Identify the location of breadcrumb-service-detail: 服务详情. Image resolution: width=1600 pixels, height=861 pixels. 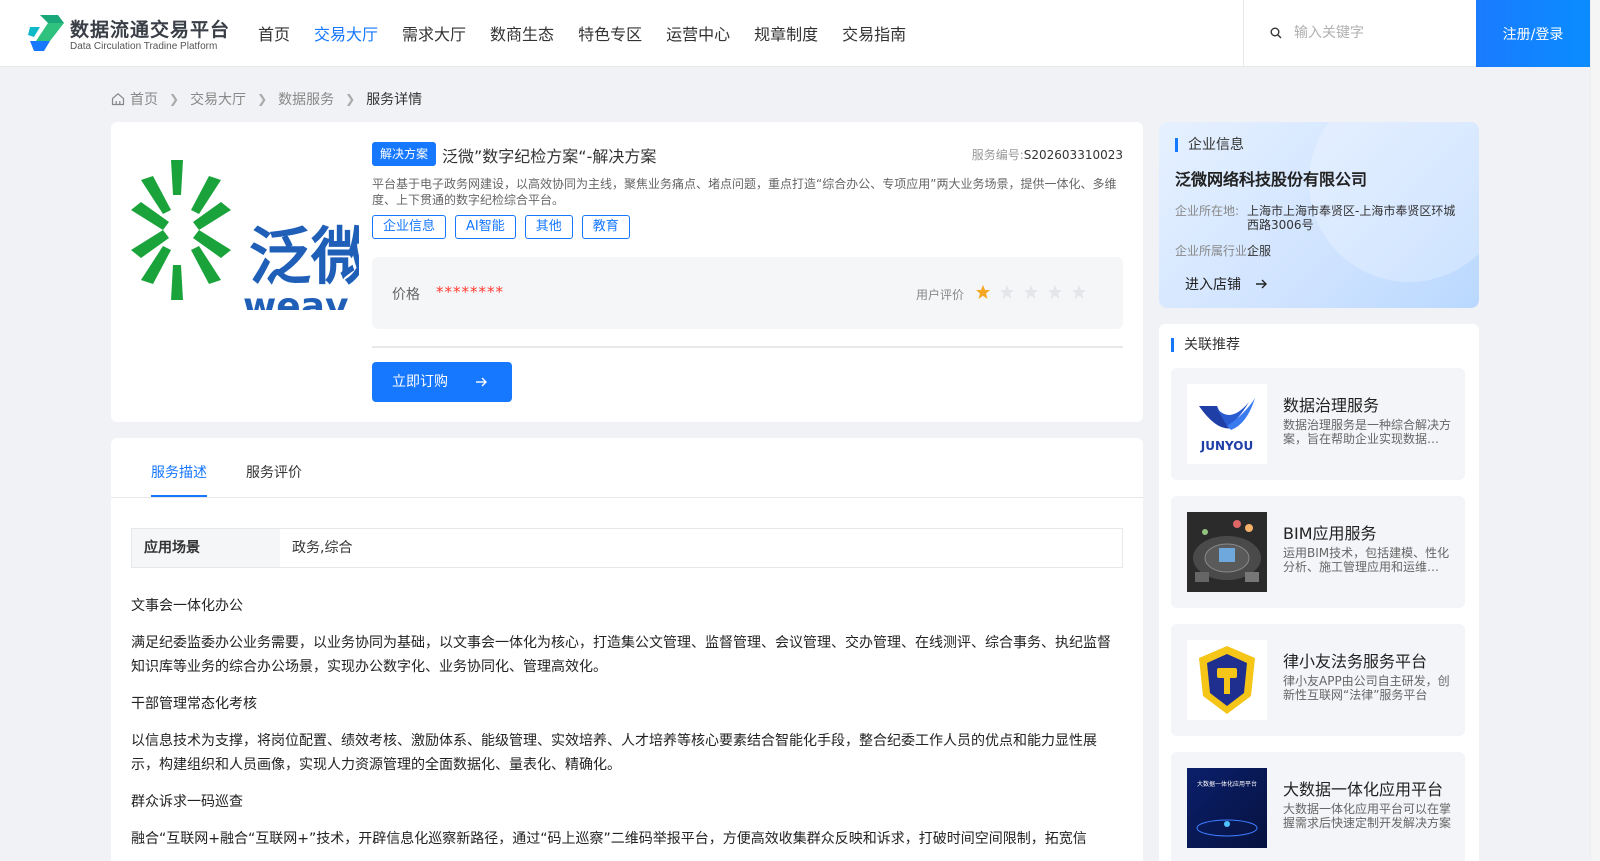
(394, 100).